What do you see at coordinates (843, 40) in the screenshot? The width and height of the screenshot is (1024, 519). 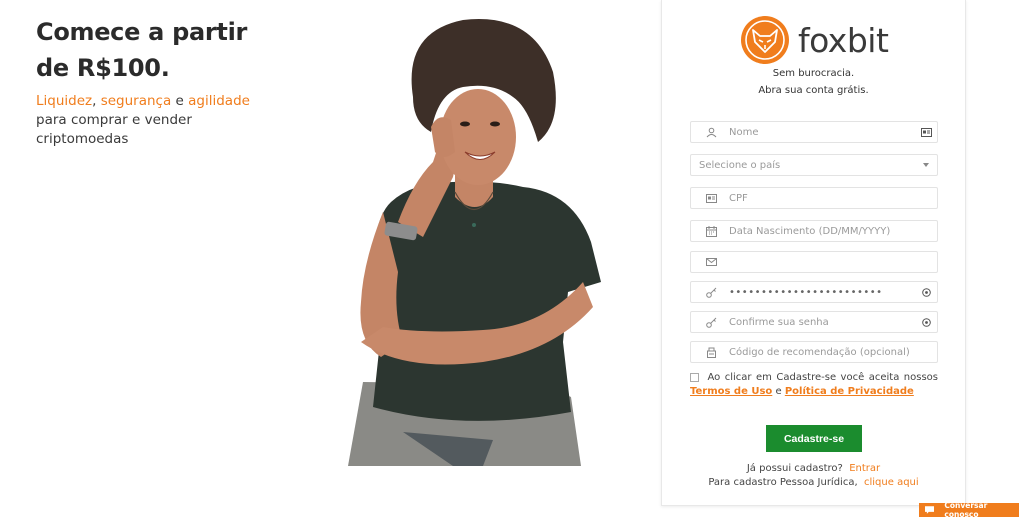 I see `brand-name: foxbit` at bounding box center [843, 40].